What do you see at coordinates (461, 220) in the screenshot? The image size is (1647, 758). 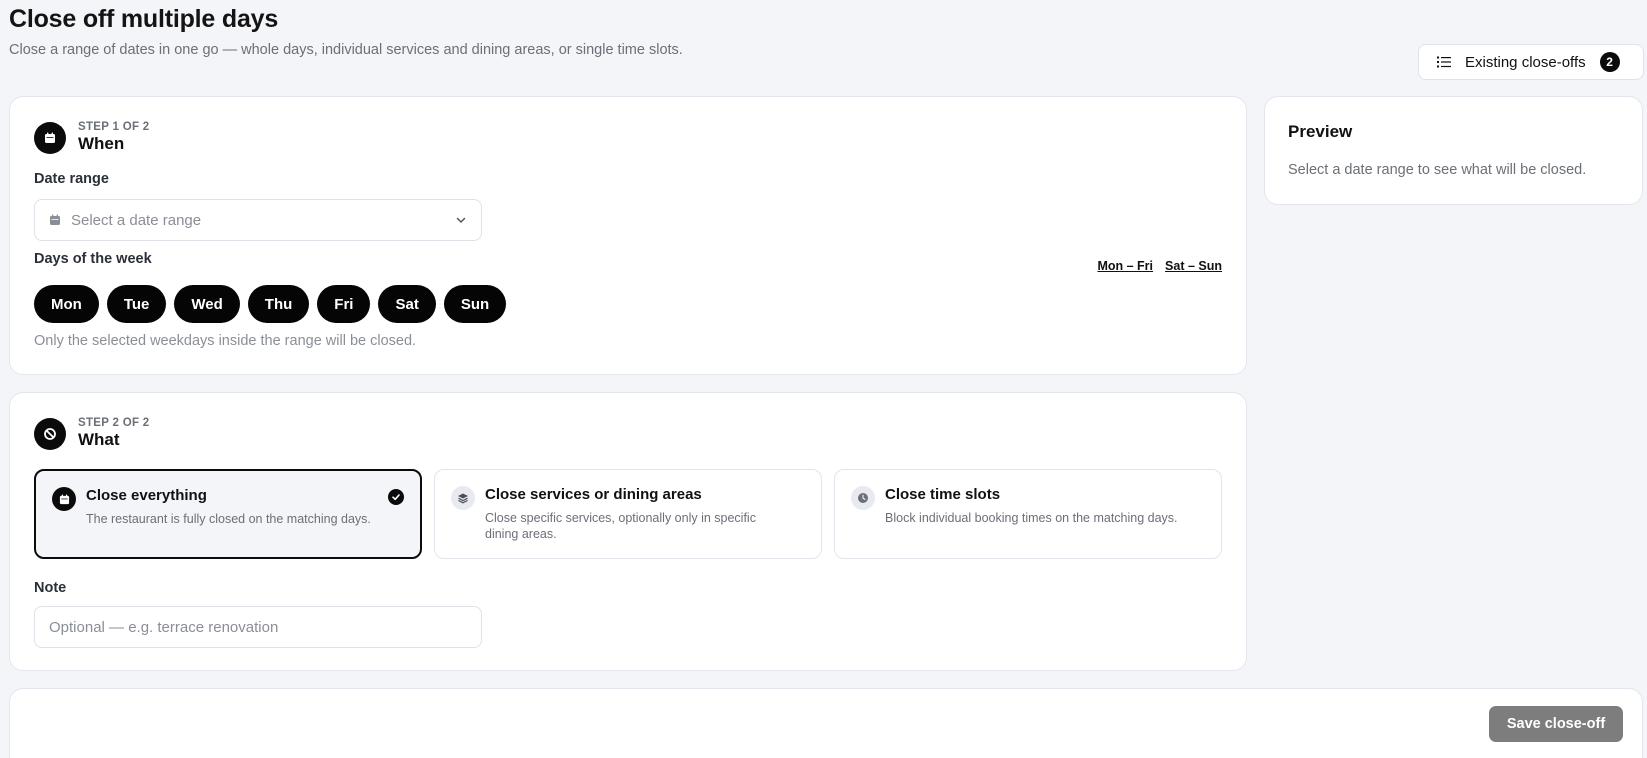 I see `chevron-down-icon` at bounding box center [461, 220].